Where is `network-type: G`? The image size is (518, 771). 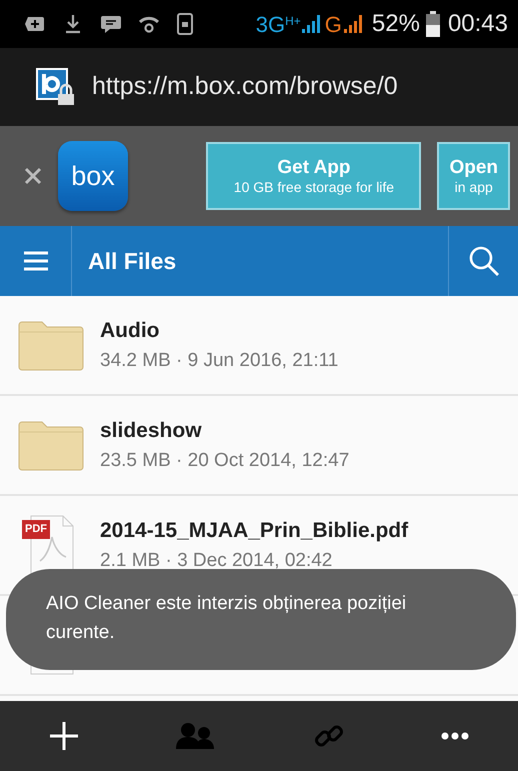
network-type: G is located at coordinates (333, 24).